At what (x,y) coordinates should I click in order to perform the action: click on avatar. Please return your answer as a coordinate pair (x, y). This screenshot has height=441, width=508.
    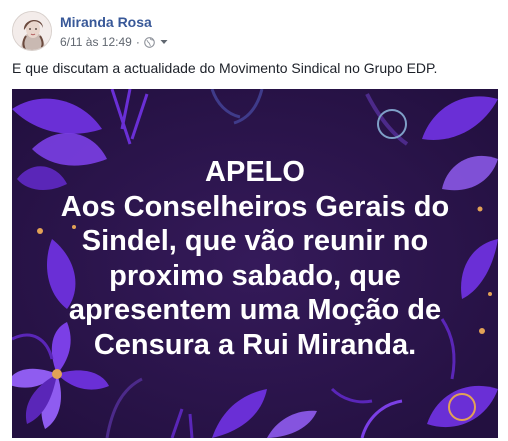
    Looking at the image, I should click on (32, 31).